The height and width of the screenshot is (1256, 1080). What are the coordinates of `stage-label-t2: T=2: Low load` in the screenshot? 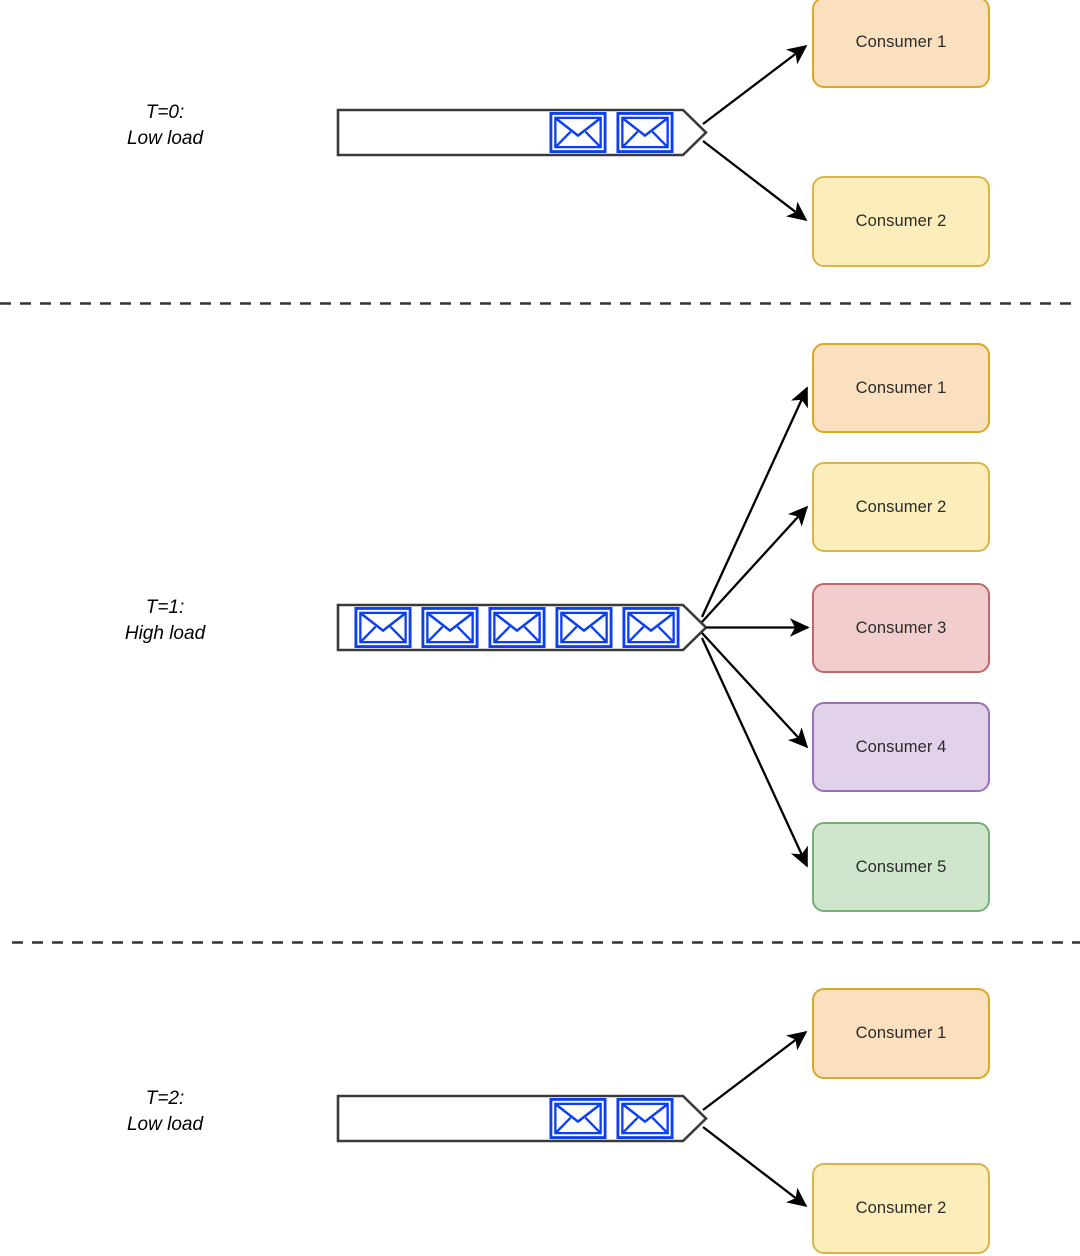 It's located at (165, 1111).